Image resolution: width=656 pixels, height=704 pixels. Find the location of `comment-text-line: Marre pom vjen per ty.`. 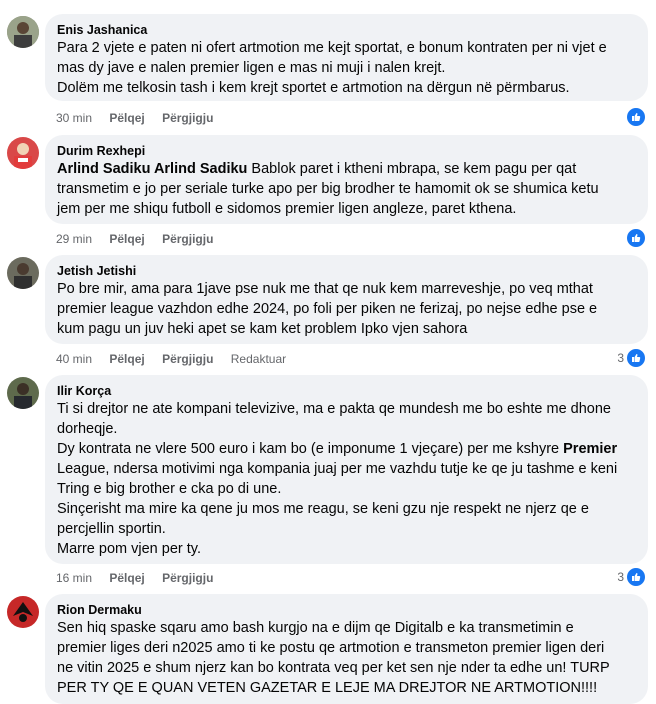

comment-text-line: Marre pom vjen per ty. is located at coordinates (129, 549).